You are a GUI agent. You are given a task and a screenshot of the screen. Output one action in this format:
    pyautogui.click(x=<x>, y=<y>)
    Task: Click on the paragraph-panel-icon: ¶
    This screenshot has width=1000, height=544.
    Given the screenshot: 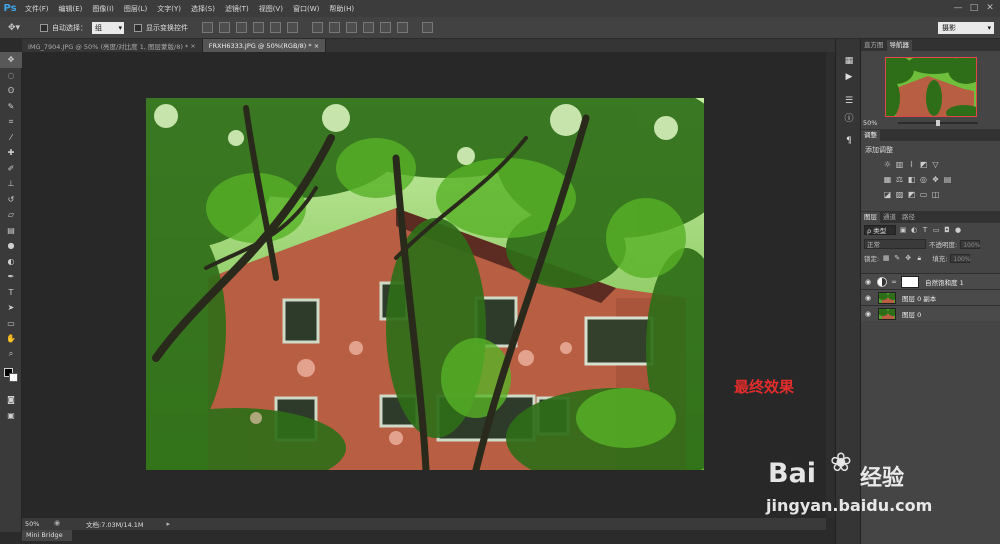 What is the action you would take?
    pyautogui.click(x=849, y=141)
    